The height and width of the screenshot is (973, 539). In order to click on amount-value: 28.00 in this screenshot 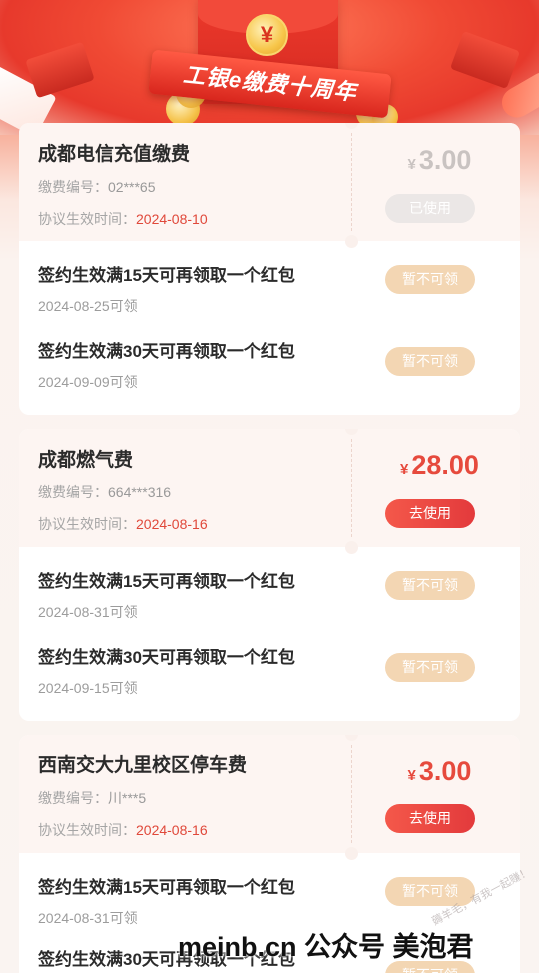, I will do `click(445, 465)`.